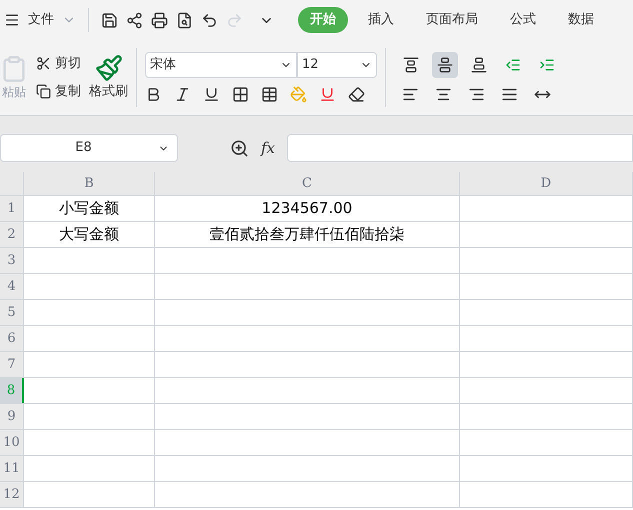 This screenshot has height=510, width=633. Describe the element at coordinates (12, 364) in the screenshot. I see `row-header: 7` at that location.